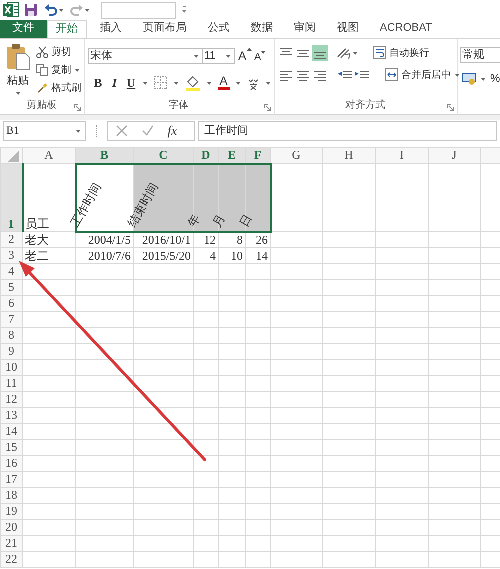 The width and height of the screenshot is (500, 569). What do you see at coordinates (138, 10) in the screenshot?
I see `quick-access-field` at bounding box center [138, 10].